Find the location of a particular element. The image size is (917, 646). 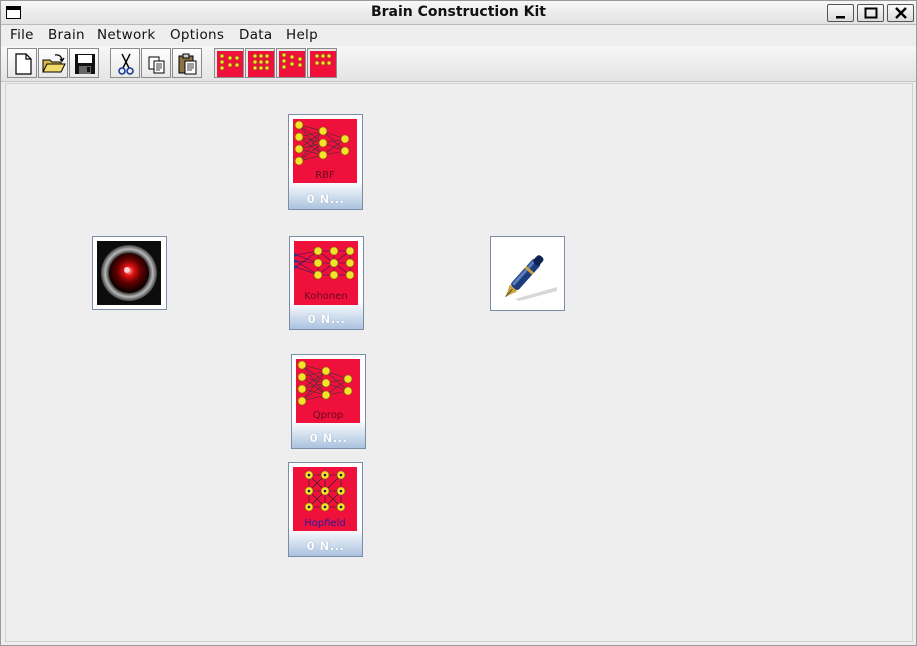

pen-output-node is located at coordinates (527, 273).